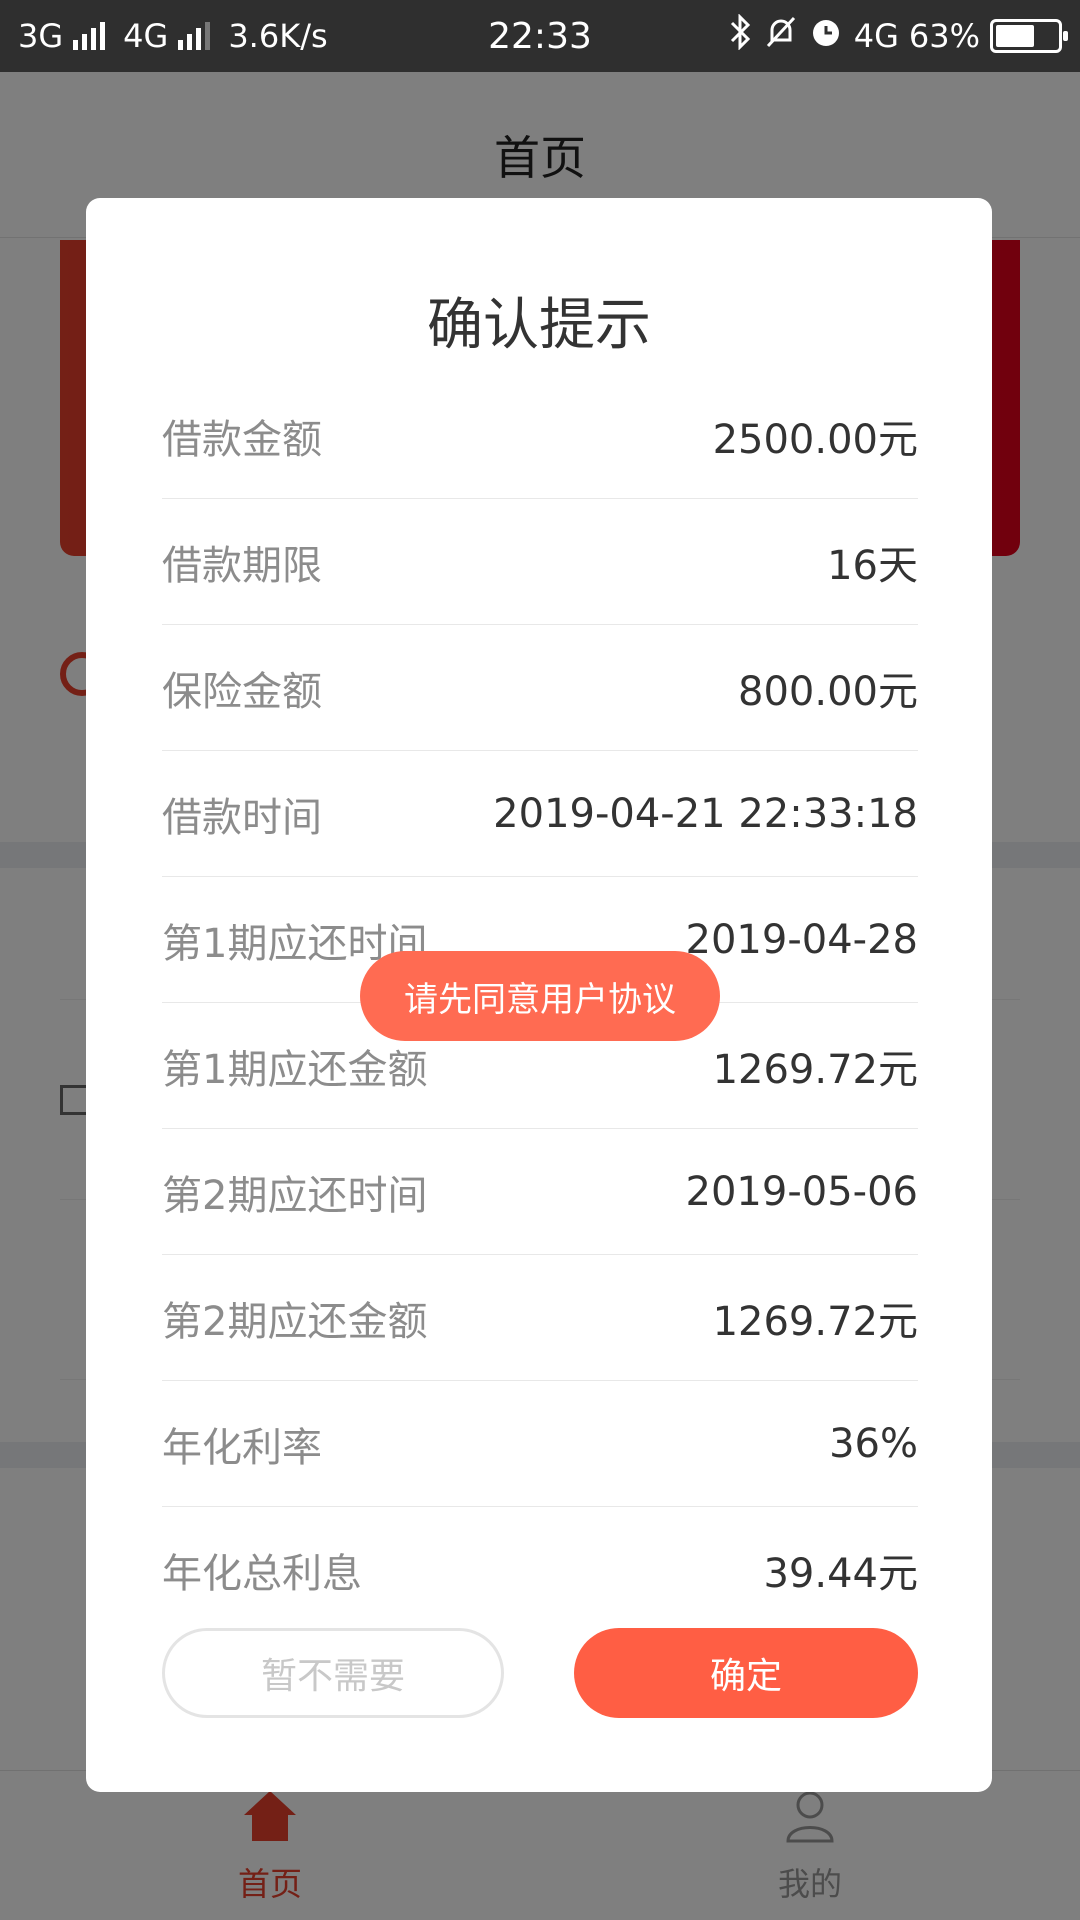 The image size is (1080, 1920). I want to click on alarm-icon, so click(826, 36).